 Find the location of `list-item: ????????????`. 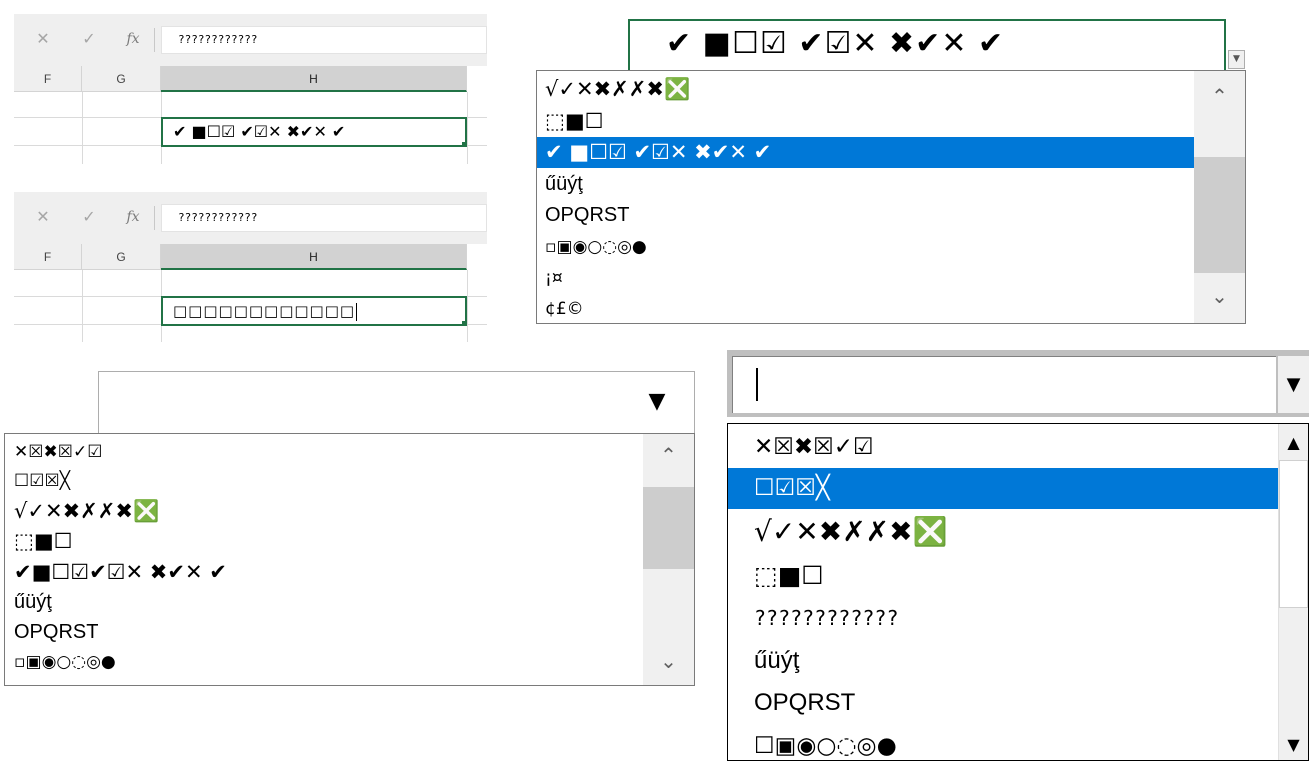

list-item: ???????????? is located at coordinates (1017, 618).